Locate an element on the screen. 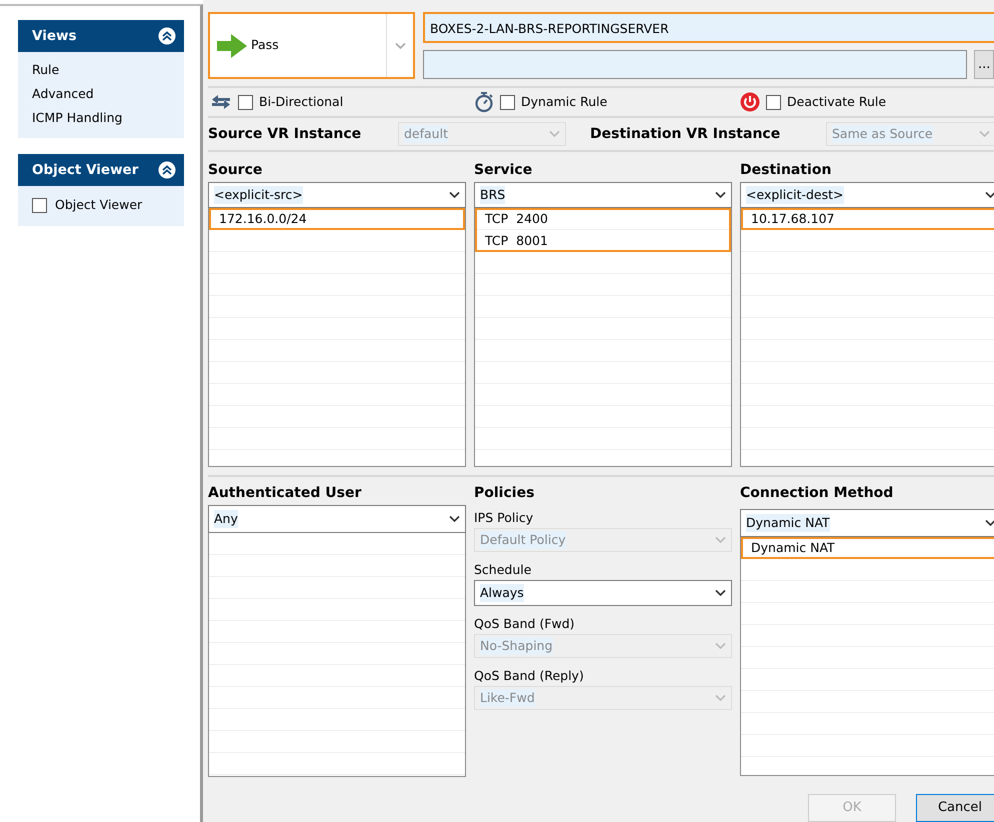 This screenshot has width=994, height=822. list-row: TCP 8001 is located at coordinates (603, 241).